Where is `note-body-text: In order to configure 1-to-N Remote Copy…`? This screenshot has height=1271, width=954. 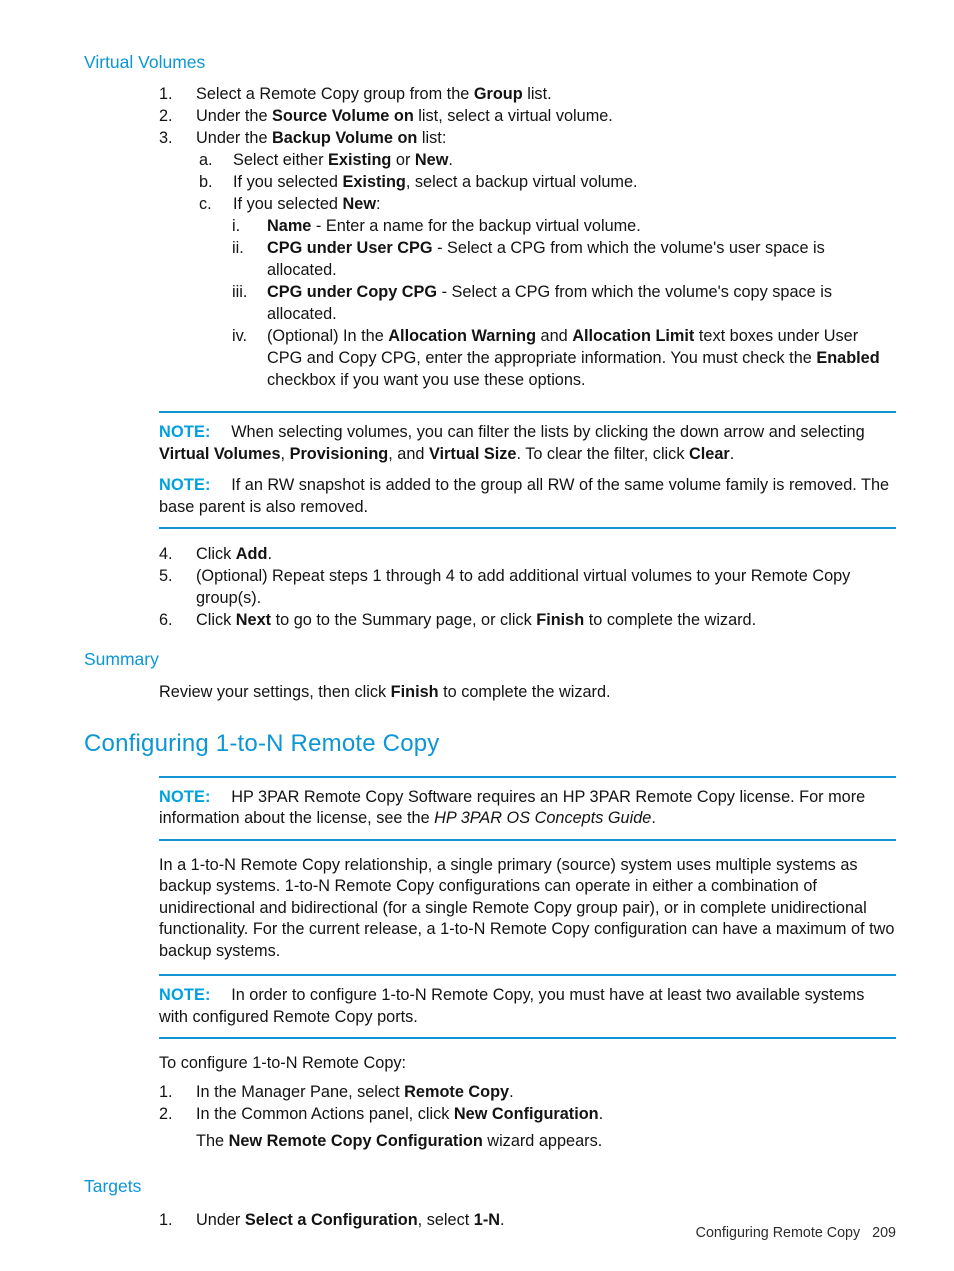
note-body-text: In order to configure 1-to-N Remote Copy… is located at coordinates (512, 1006).